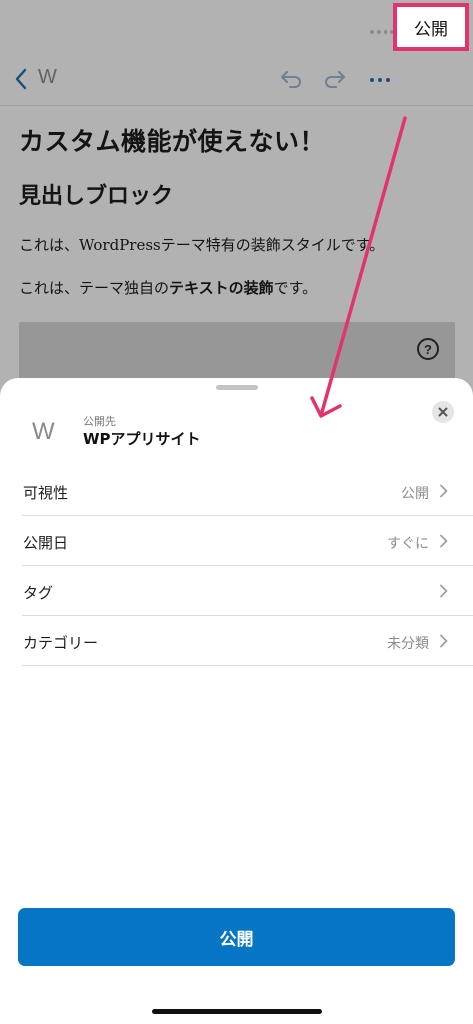 The width and height of the screenshot is (473, 1024). What do you see at coordinates (237, 1011) in the screenshot?
I see `home-indicator` at bounding box center [237, 1011].